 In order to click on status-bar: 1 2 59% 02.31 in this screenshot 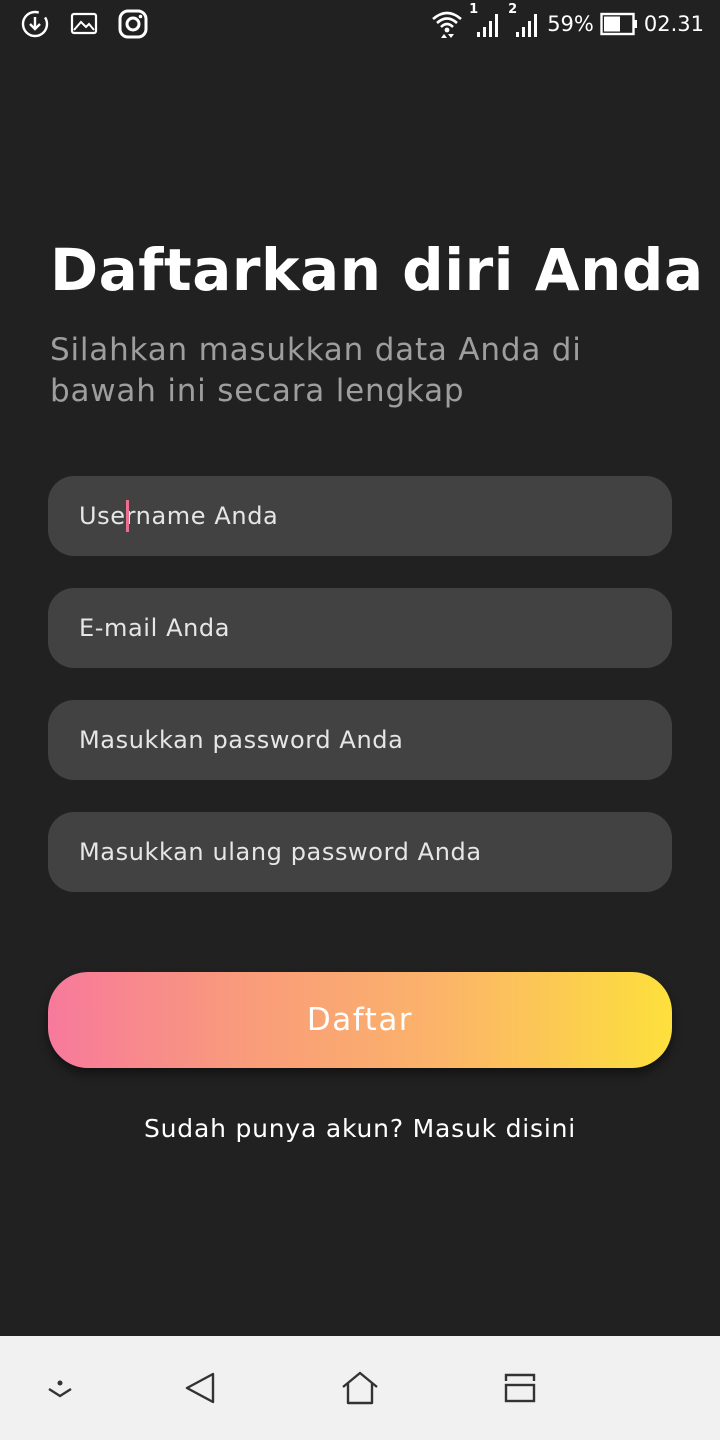, I will do `click(360, 24)`.